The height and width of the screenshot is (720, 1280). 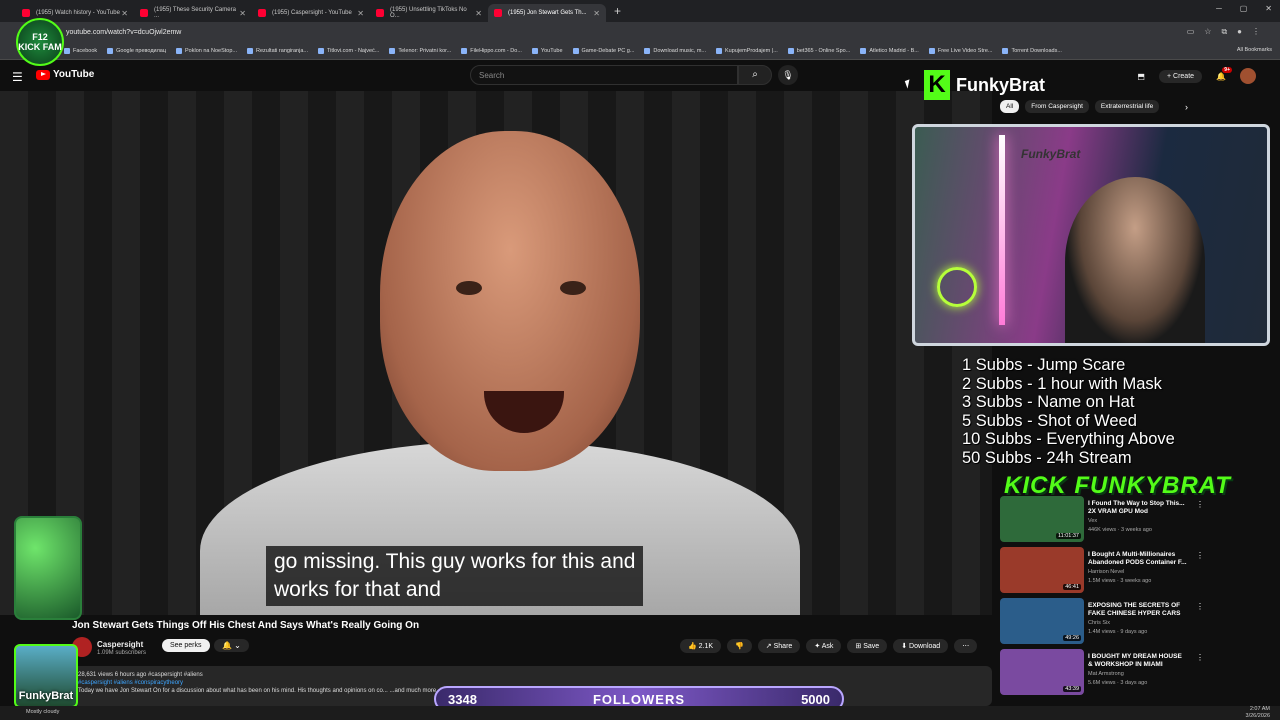 What do you see at coordinates (1239, 32) in the screenshot?
I see `profile-icon: ●` at bounding box center [1239, 32].